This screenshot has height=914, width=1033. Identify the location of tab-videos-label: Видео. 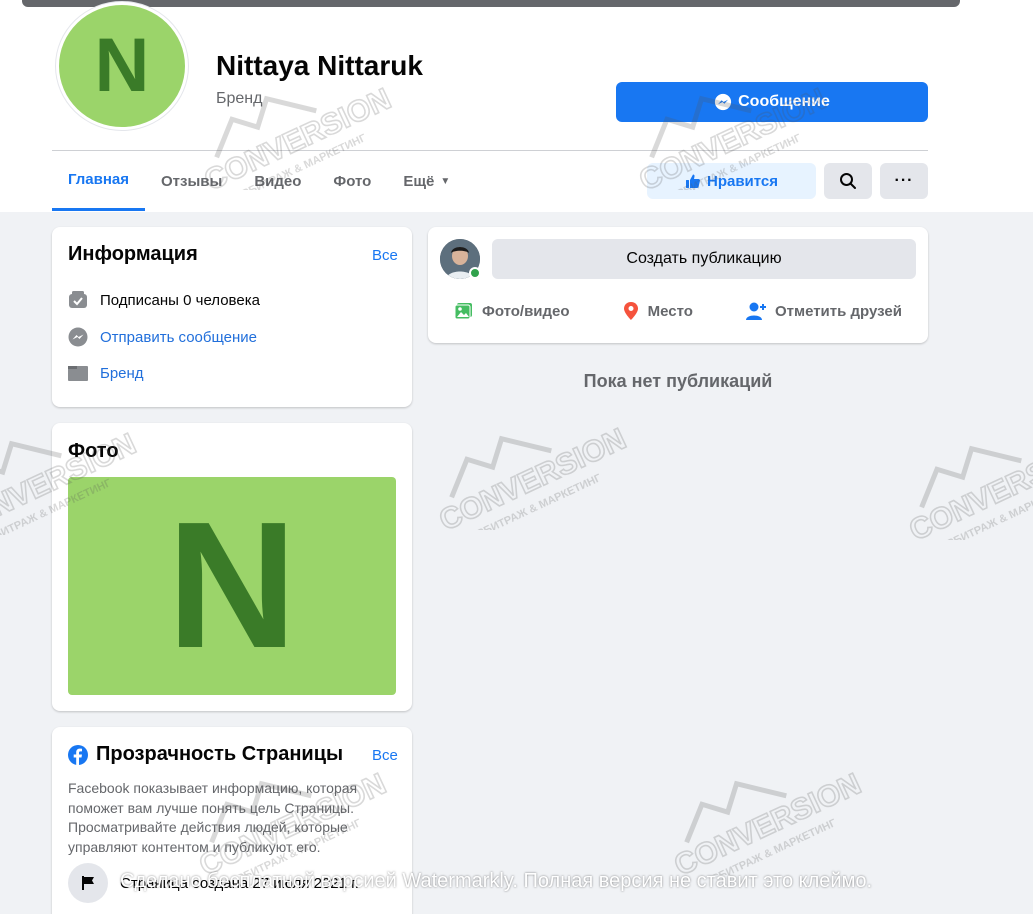
(278, 181).